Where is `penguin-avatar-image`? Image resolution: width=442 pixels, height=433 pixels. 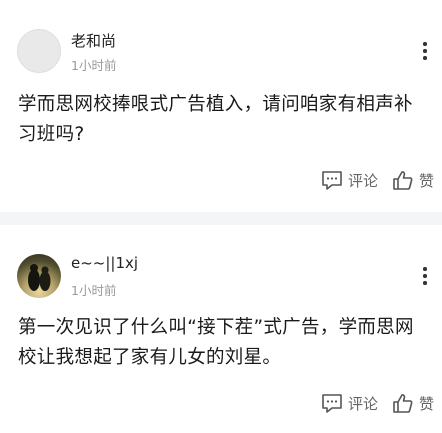
penguin-avatar-image is located at coordinates (39, 277).